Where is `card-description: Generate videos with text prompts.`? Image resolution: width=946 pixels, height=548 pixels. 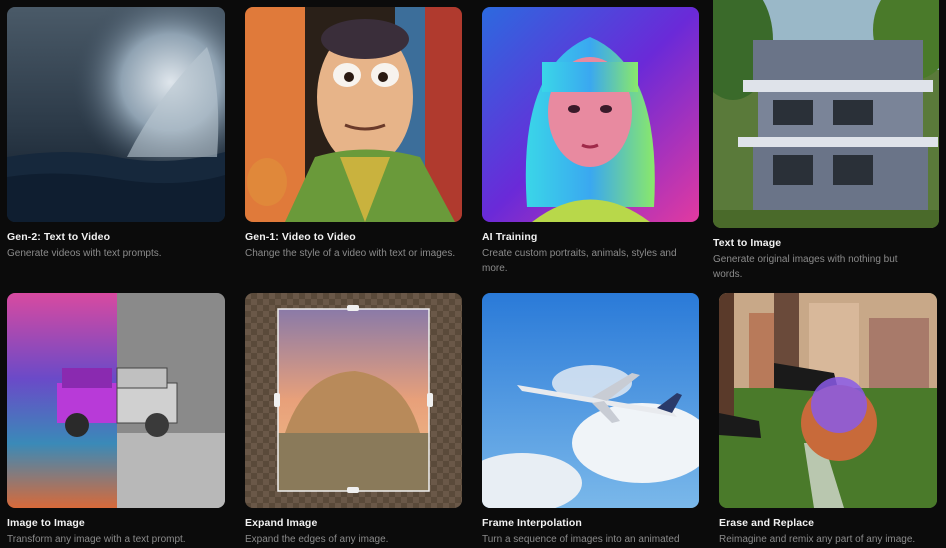
card-description: Generate videos with text prompts. is located at coordinates (84, 253).